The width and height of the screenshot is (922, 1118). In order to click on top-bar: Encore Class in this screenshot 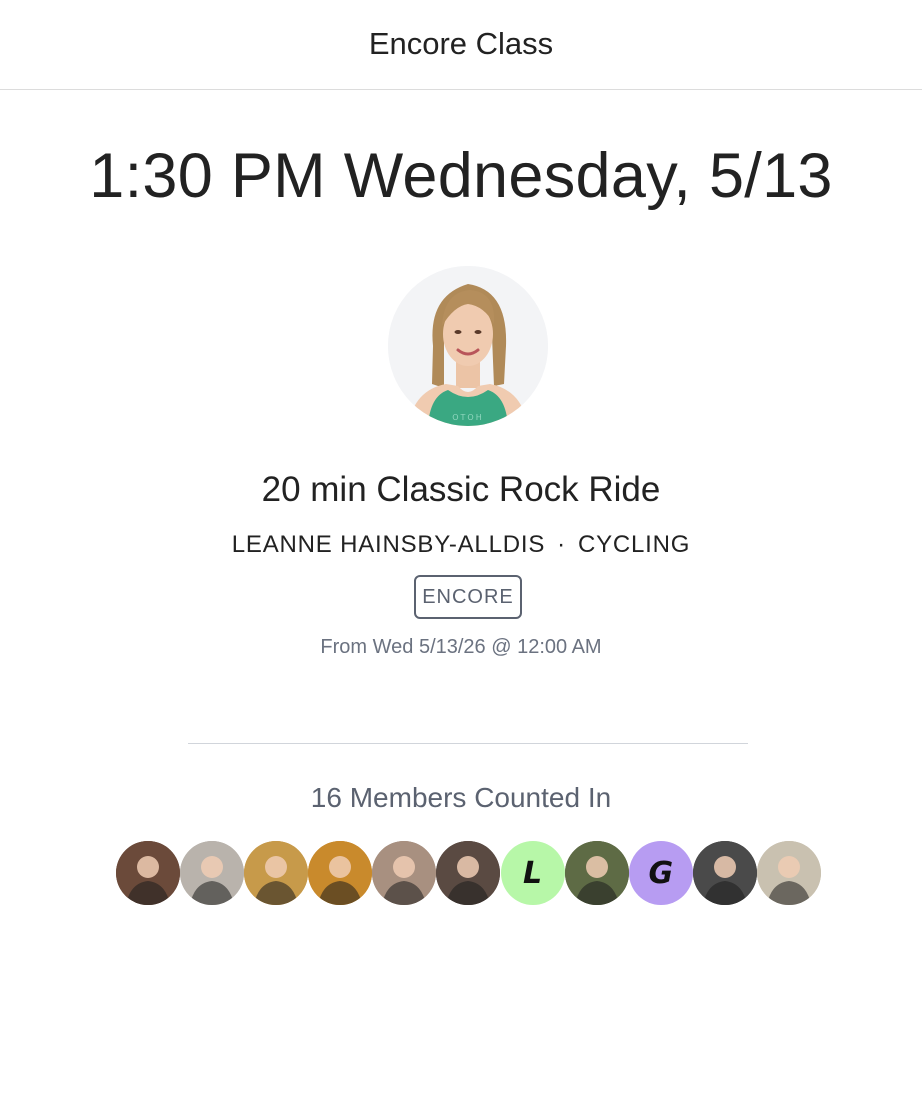, I will do `click(461, 45)`.